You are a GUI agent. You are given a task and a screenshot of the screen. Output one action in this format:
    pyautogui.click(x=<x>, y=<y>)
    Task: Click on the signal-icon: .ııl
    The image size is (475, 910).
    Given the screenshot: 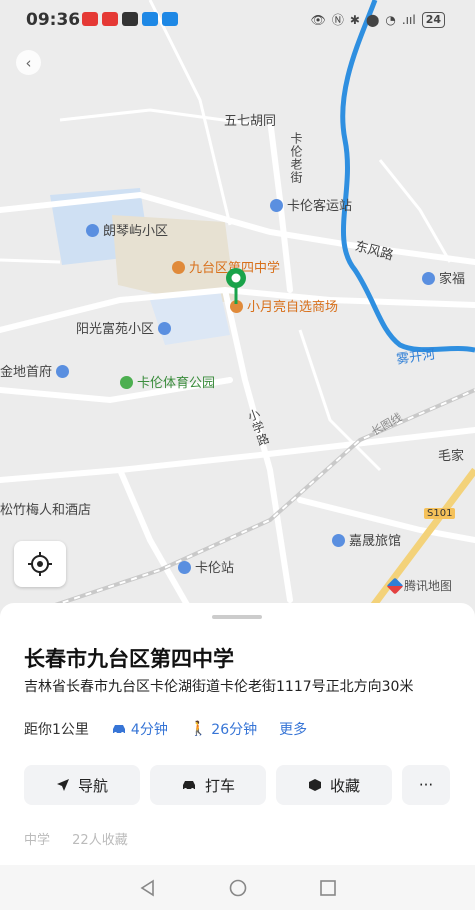 What is the action you would take?
    pyautogui.click(x=408, y=19)
    